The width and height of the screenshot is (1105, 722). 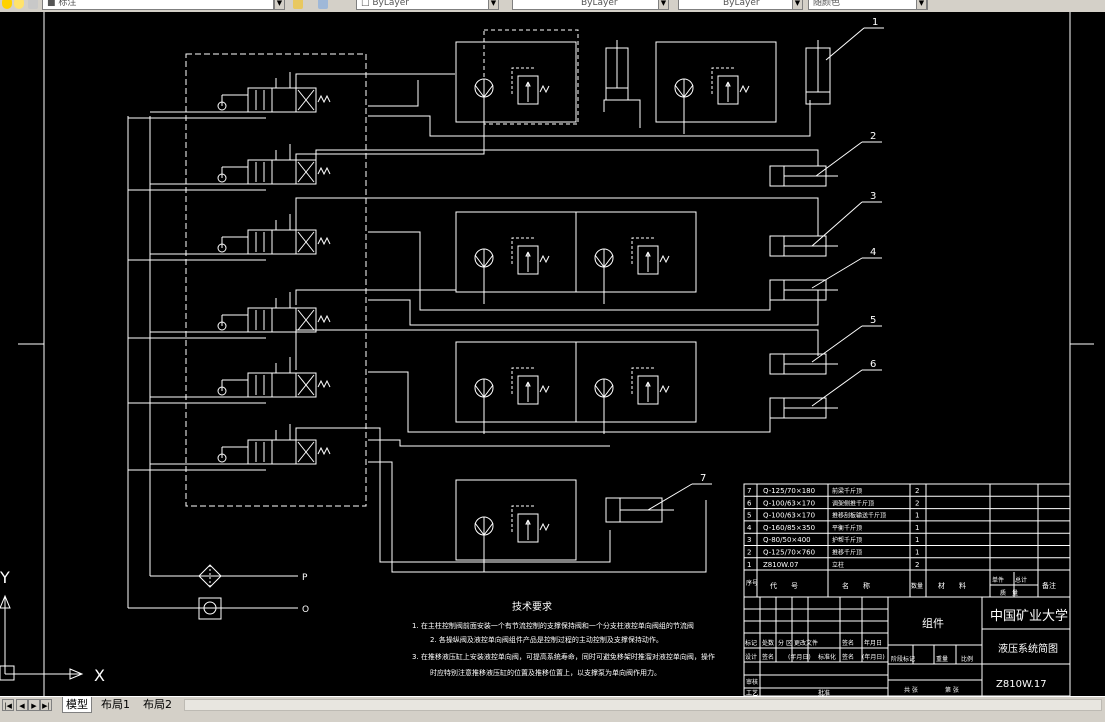 What do you see at coordinates (824, 692) in the screenshot?
I see `title-approve: 批准` at bounding box center [824, 692].